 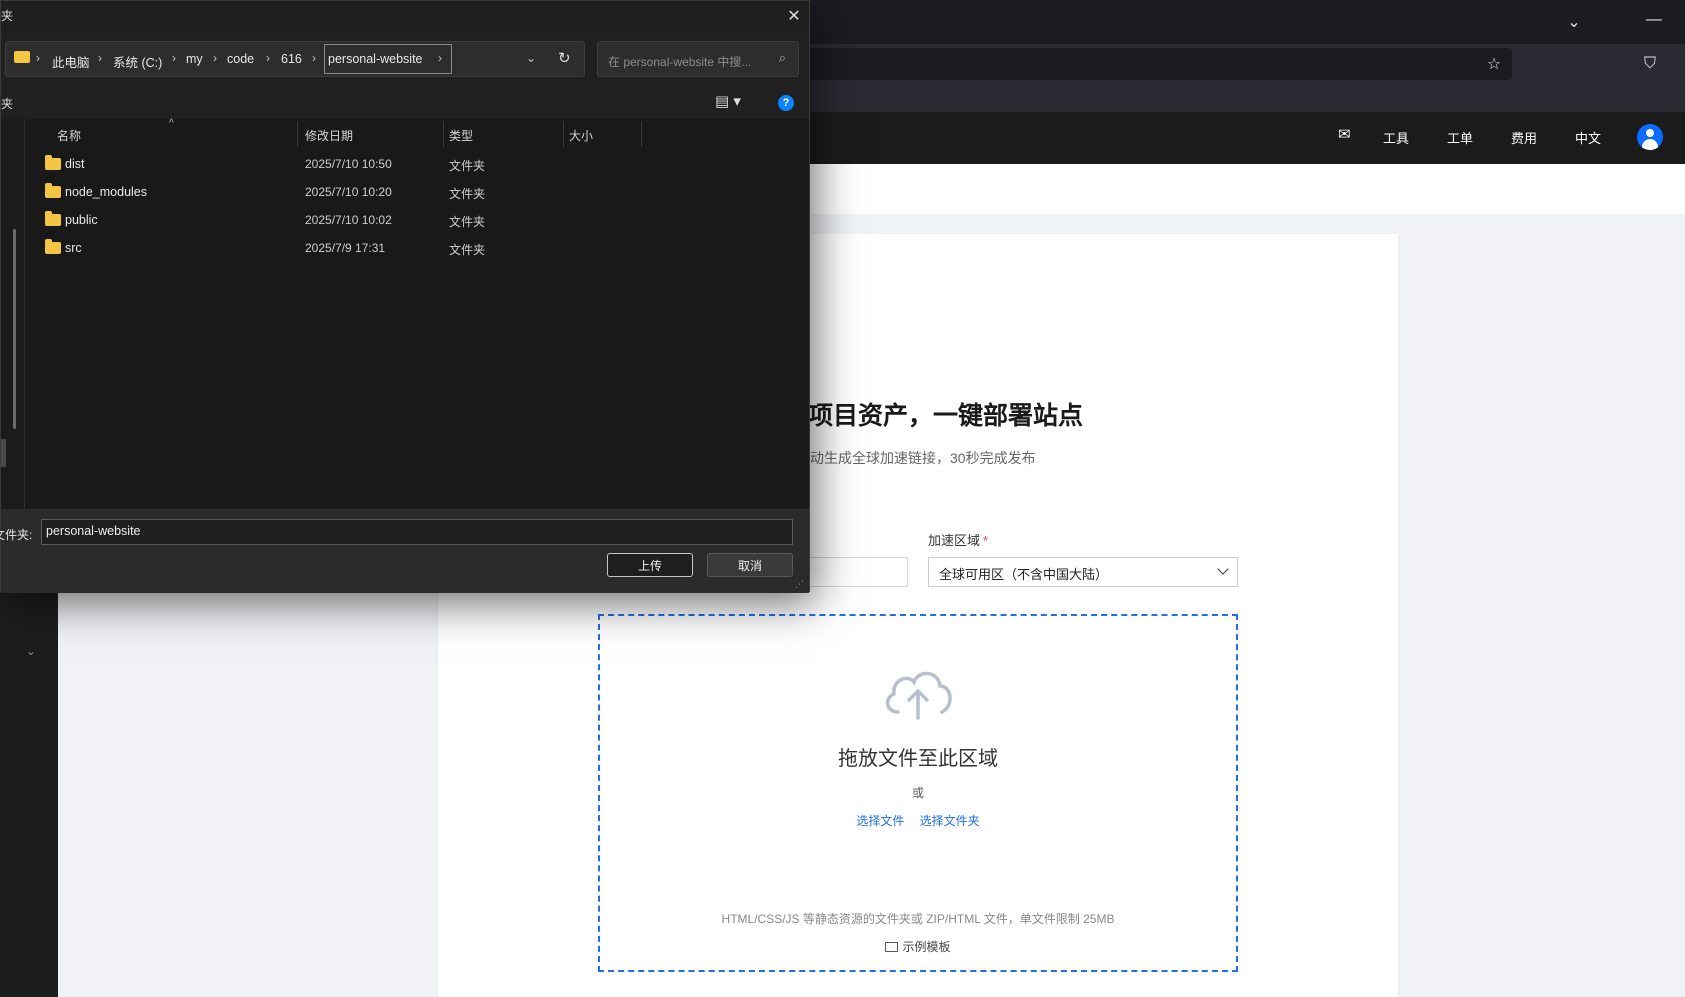 What do you see at coordinates (240, 59) in the screenshot?
I see `breadcrumb-code: code` at bounding box center [240, 59].